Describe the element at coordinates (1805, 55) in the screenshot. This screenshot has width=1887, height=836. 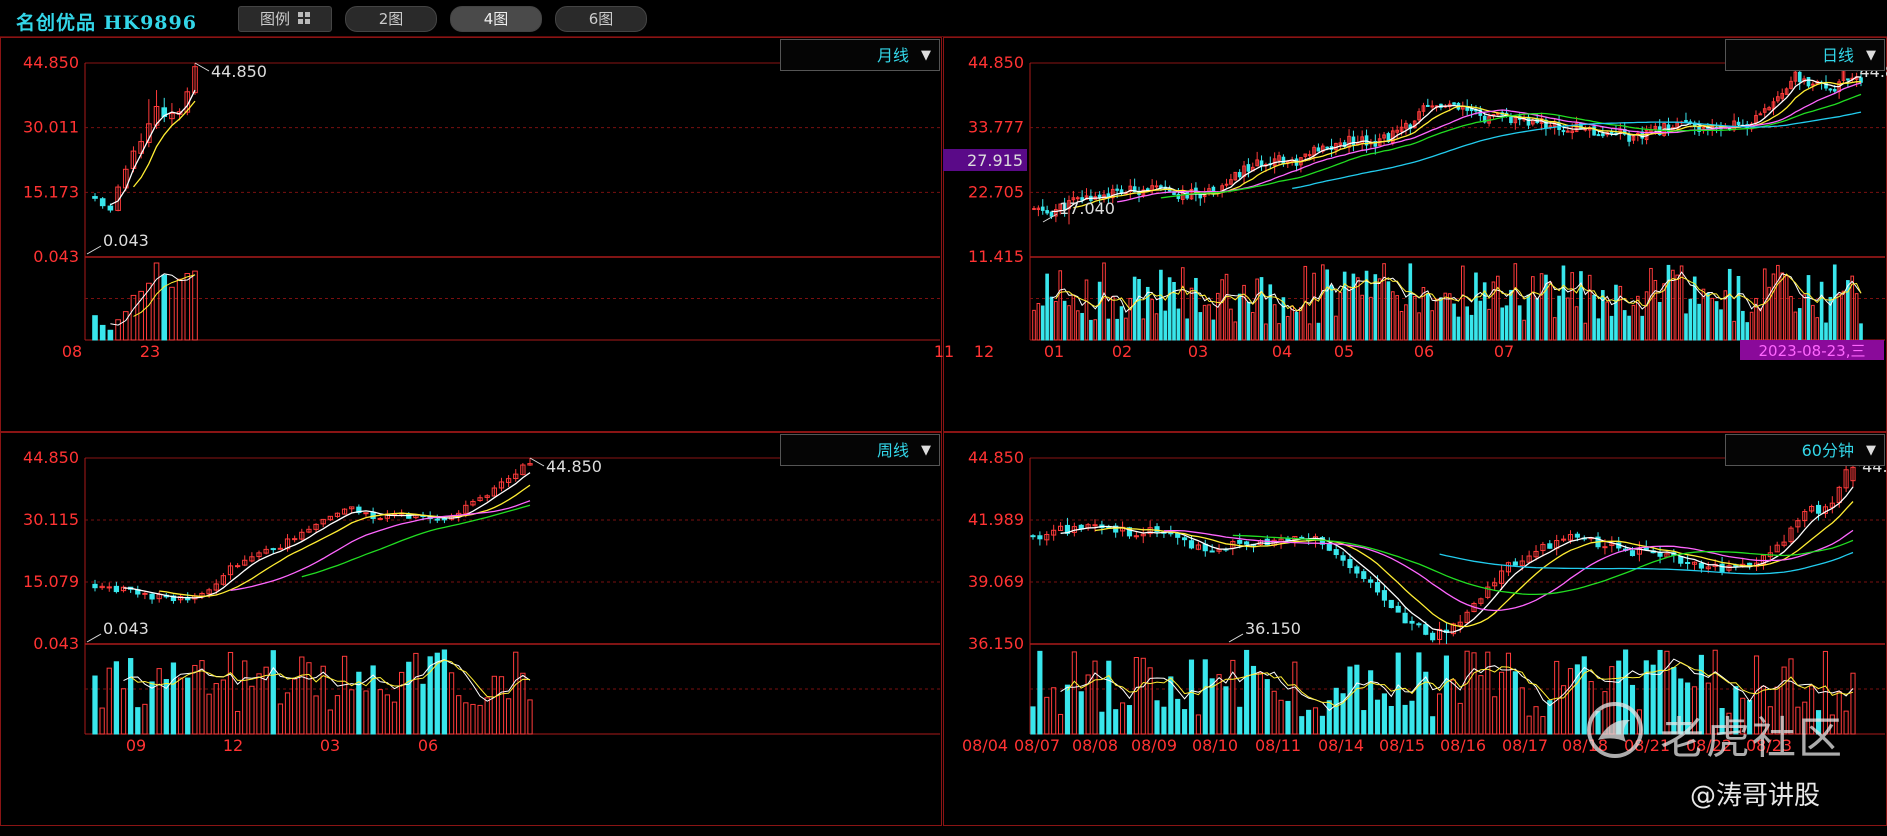
I see `period-select-daily: 日线 ▼` at that location.